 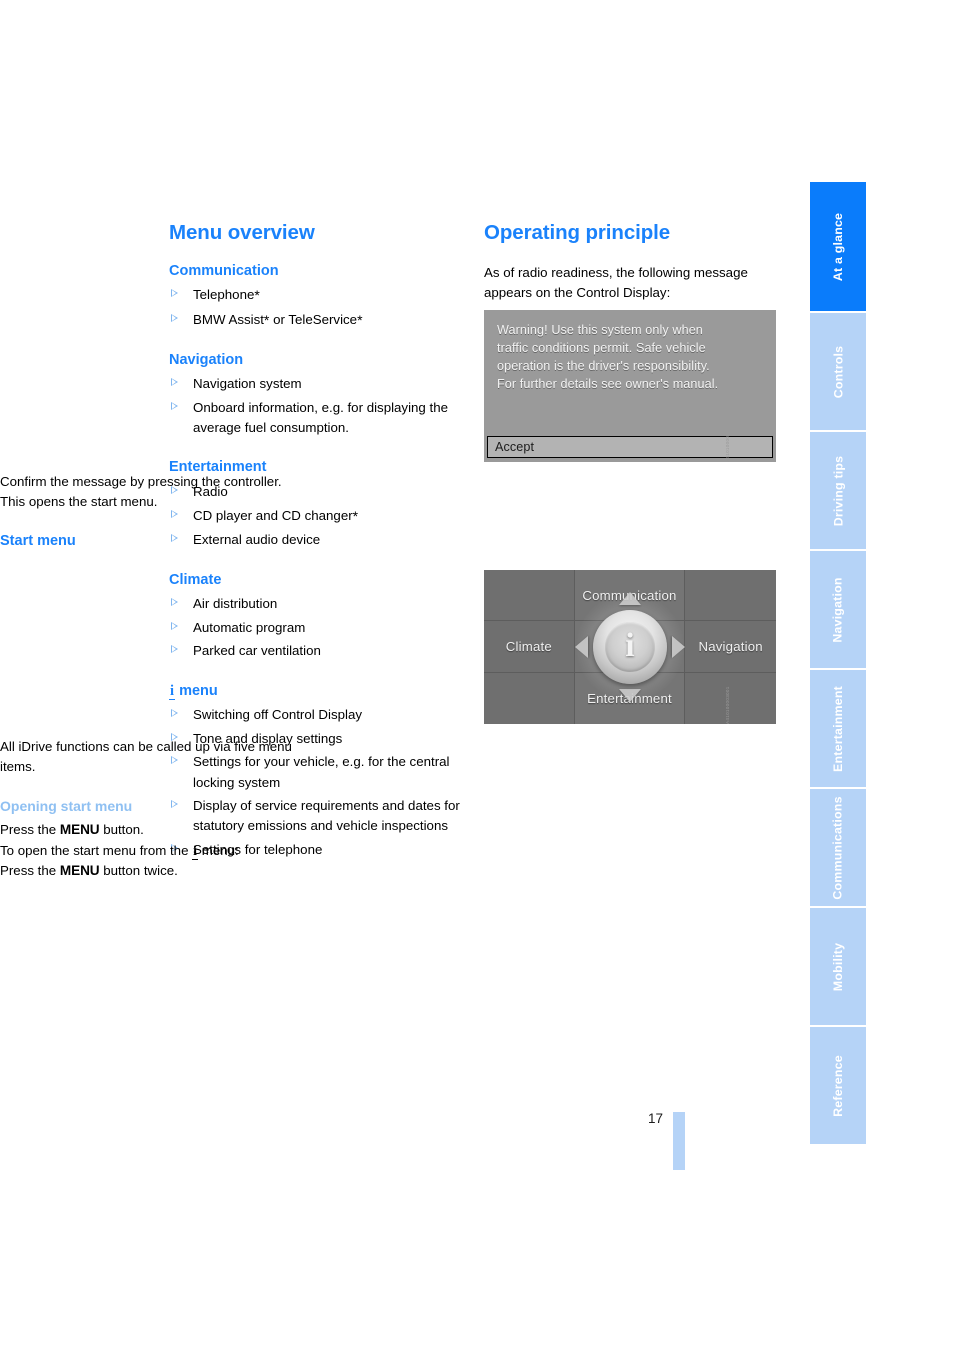 I want to click on grid-cell-top-right, so click(x=730, y=596).